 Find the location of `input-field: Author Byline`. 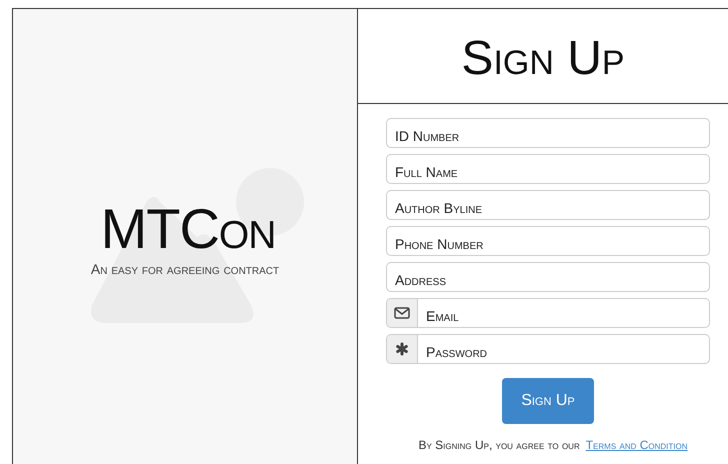

input-field: Author Byline is located at coordinates (548, 205).